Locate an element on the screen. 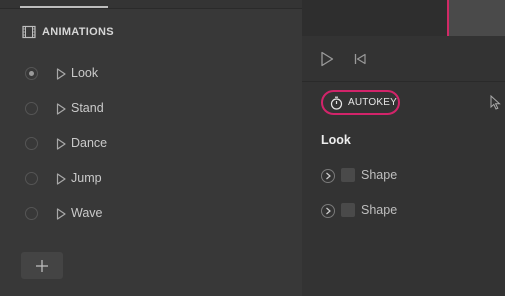 The image size is (505, 296). animation-item-stand: Stand is located at coordinates (151, 109).